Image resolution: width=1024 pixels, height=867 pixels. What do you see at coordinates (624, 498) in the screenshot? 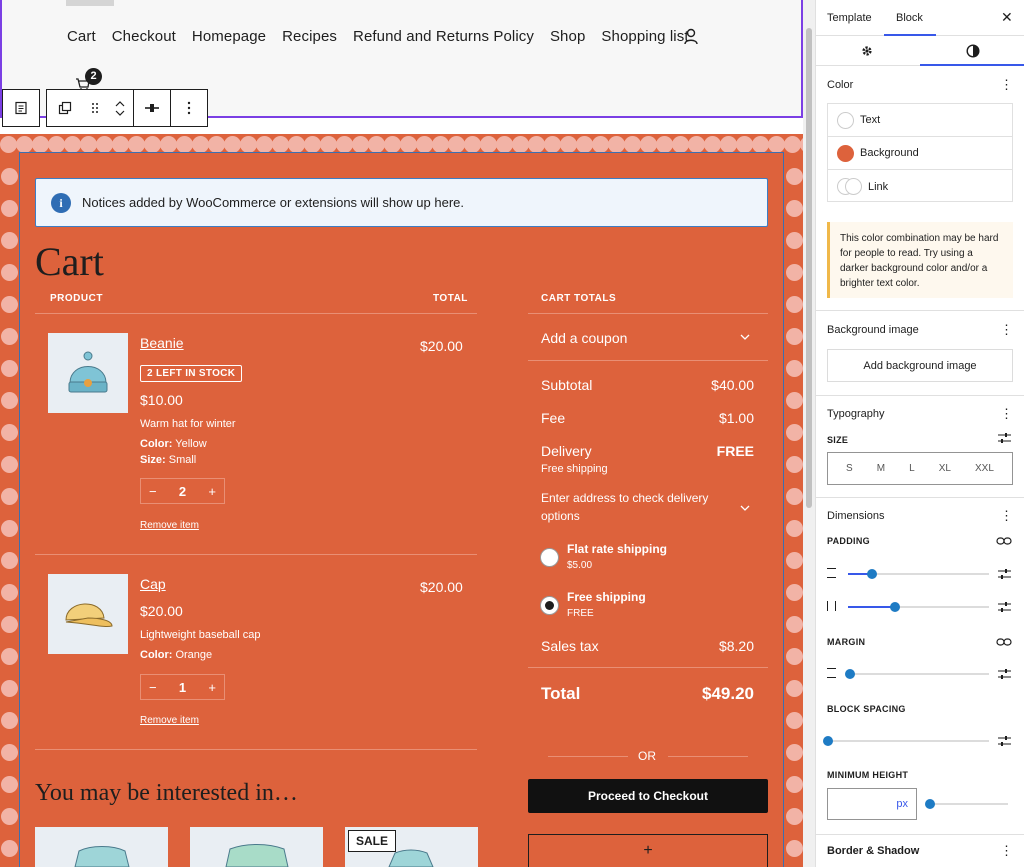
I see `address-prompt-line1: Enter address to check delivery` at bounding box center [624, 498].